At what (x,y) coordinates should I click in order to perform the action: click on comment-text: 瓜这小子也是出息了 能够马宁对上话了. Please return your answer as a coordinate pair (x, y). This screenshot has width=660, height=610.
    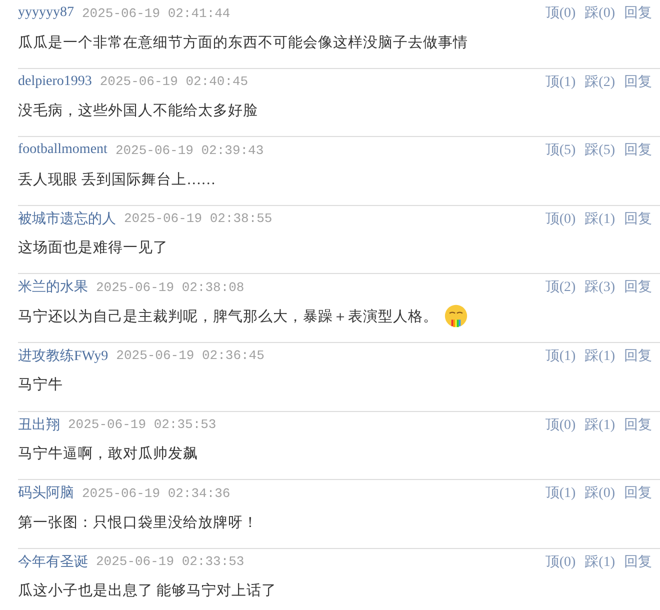
    Looking at the image, I should click on (147, 591).